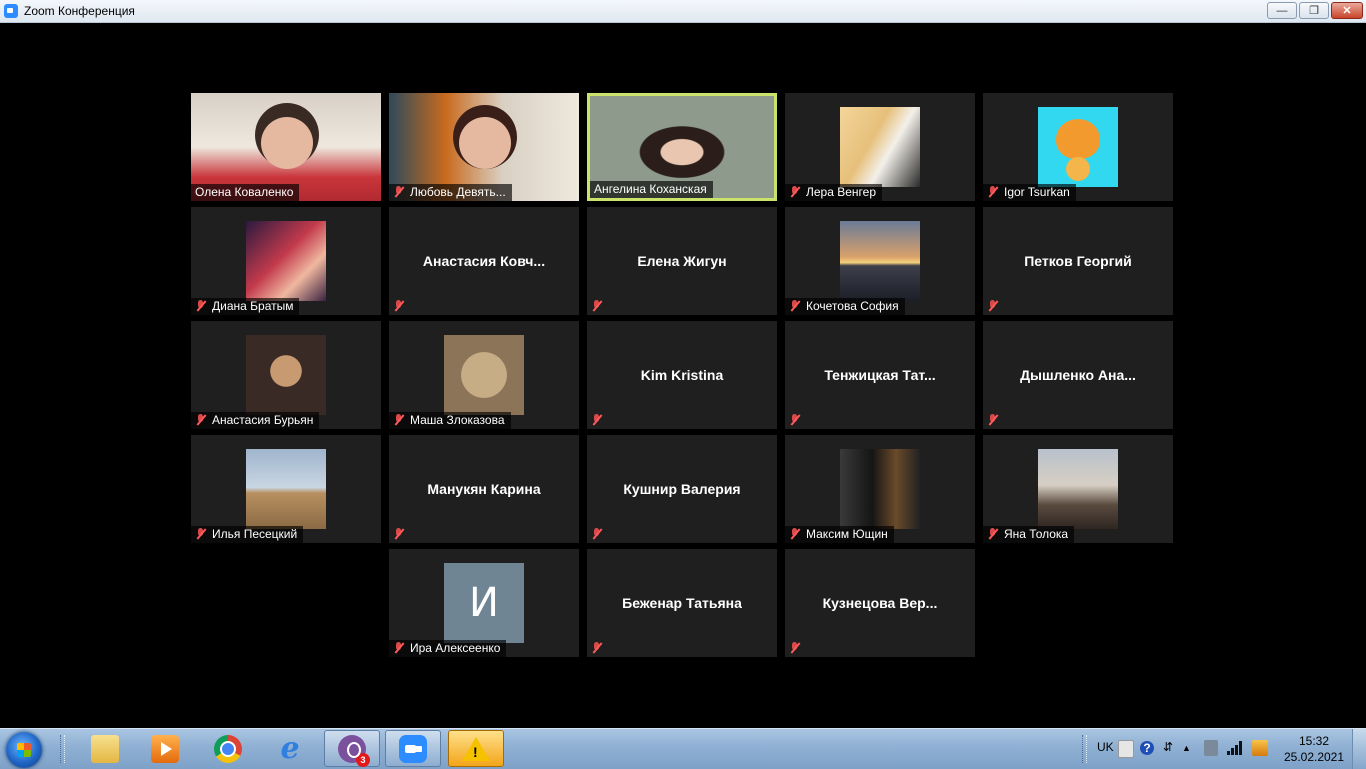  I want to click on blonde-girl-cat-avatar, so click(880, 147).